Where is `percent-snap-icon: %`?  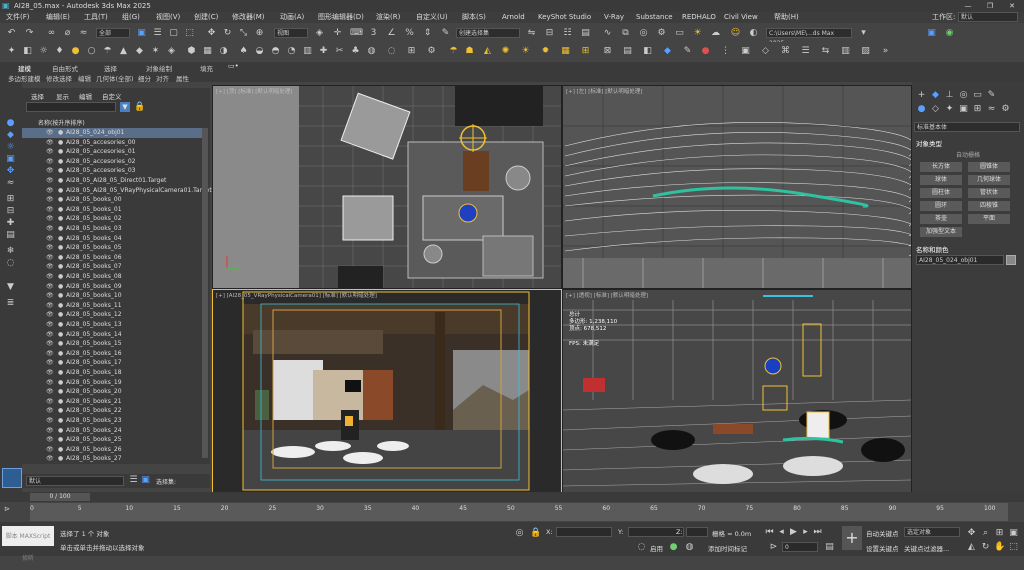 percent-snap-icon: % is located at coordinates (409, 33).